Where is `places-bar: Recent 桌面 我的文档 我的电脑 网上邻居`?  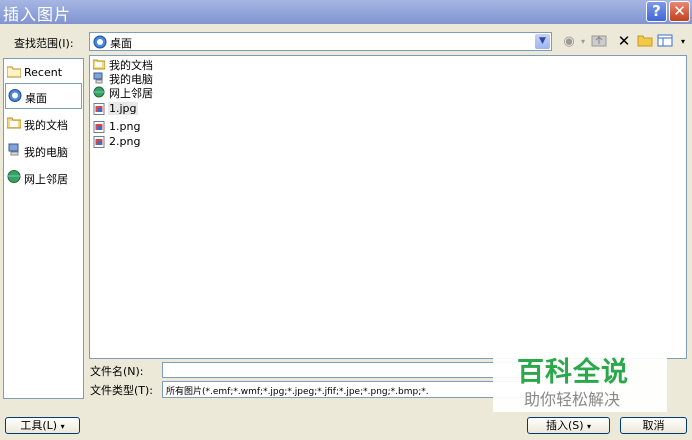
places-bar: Recent 桌面 我的文档 我的电脑 网上邻居 is located at coordinates (43, 228).